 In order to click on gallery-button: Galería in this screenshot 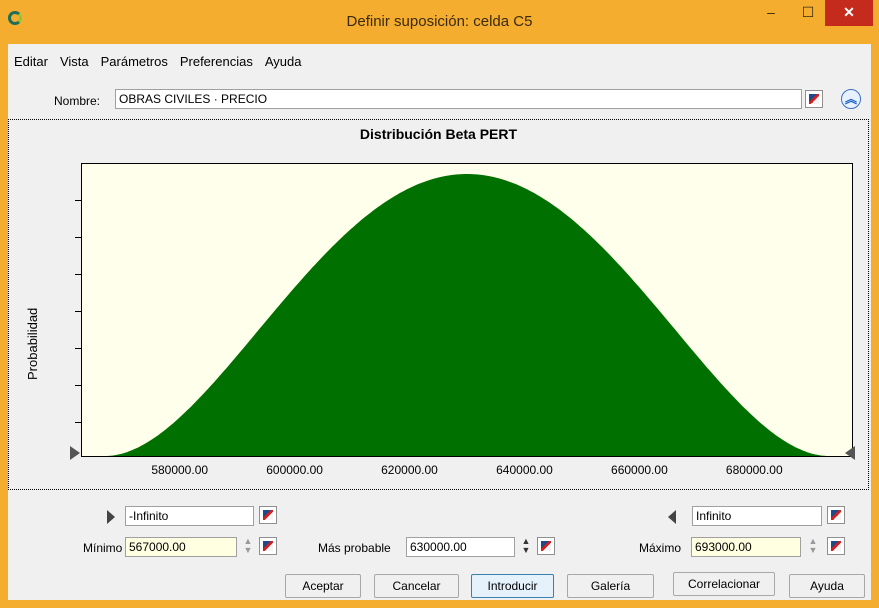, I will do `click(610, 586)`.